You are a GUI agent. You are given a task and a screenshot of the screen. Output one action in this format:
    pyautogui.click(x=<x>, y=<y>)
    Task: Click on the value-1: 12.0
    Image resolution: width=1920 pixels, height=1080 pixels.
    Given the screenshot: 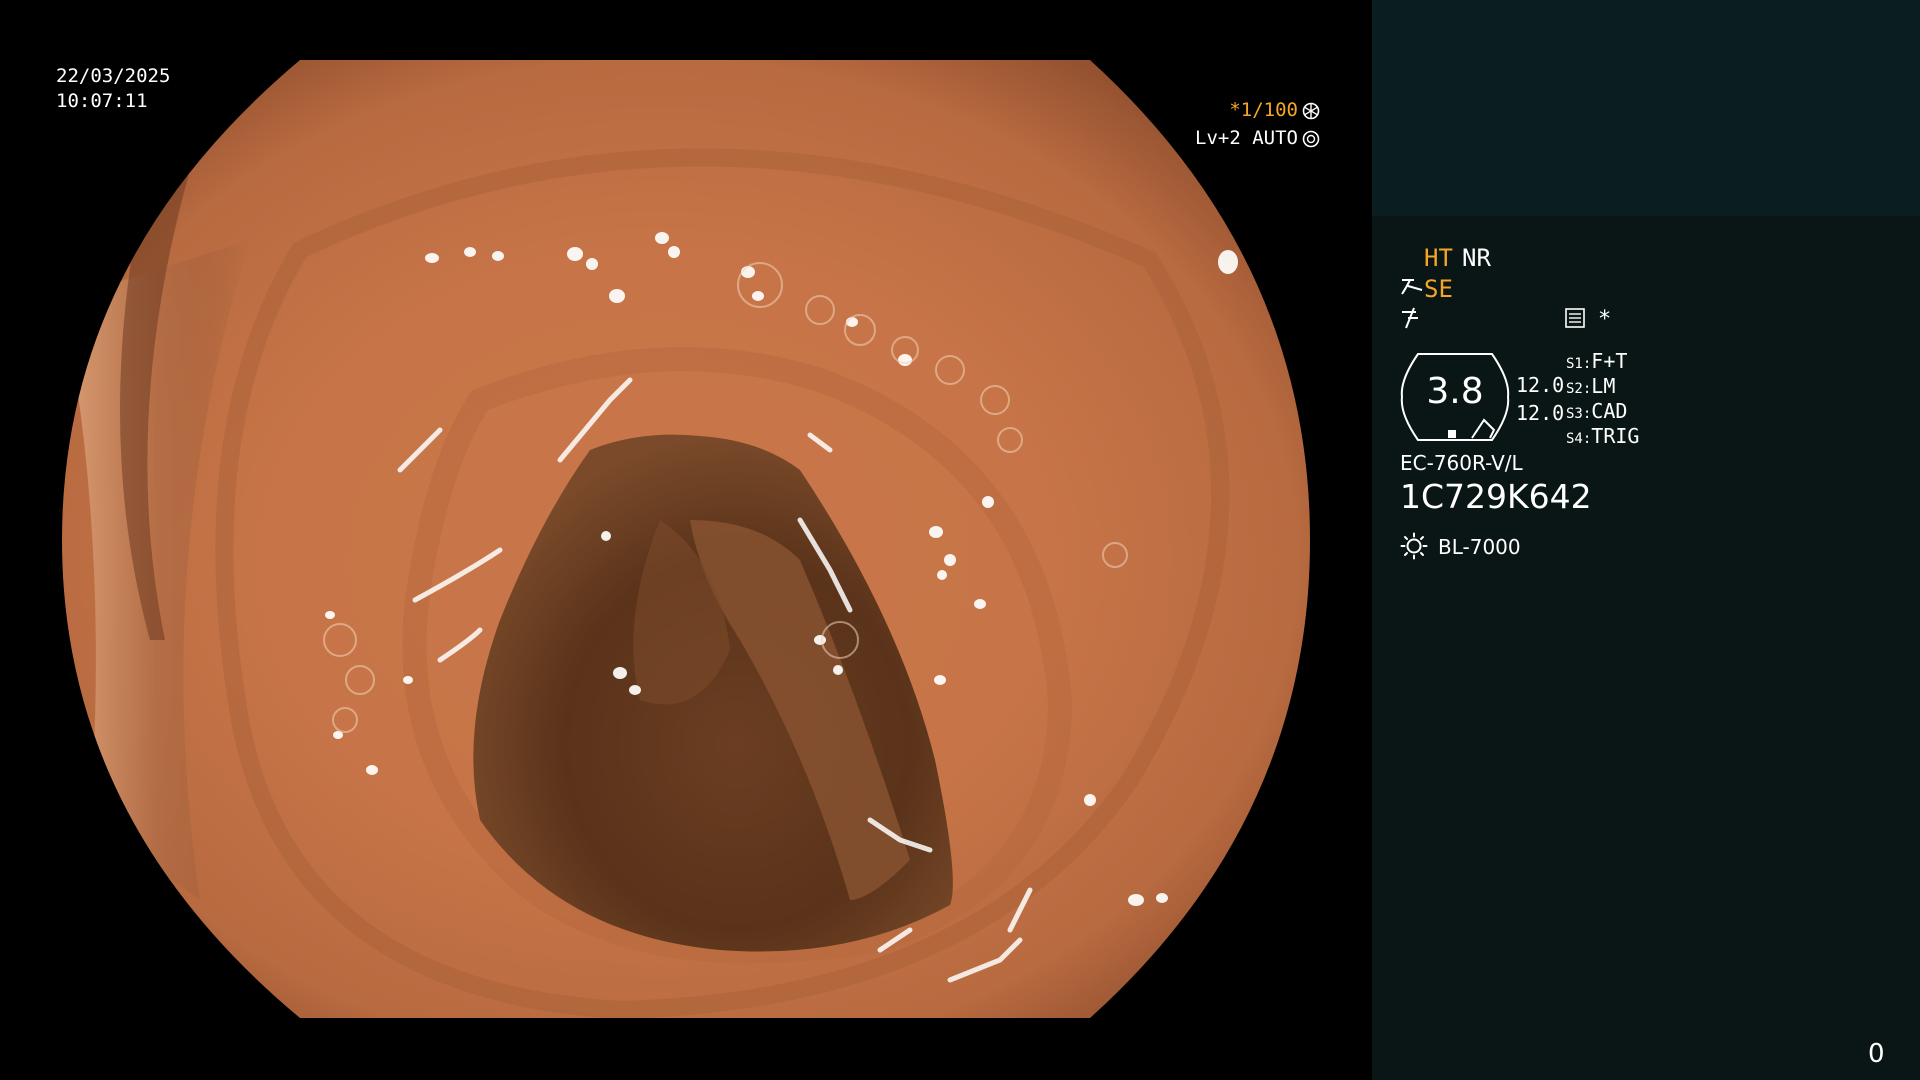 What is the action you would take?
    pyautogui.click(x=1540, y=385)
    